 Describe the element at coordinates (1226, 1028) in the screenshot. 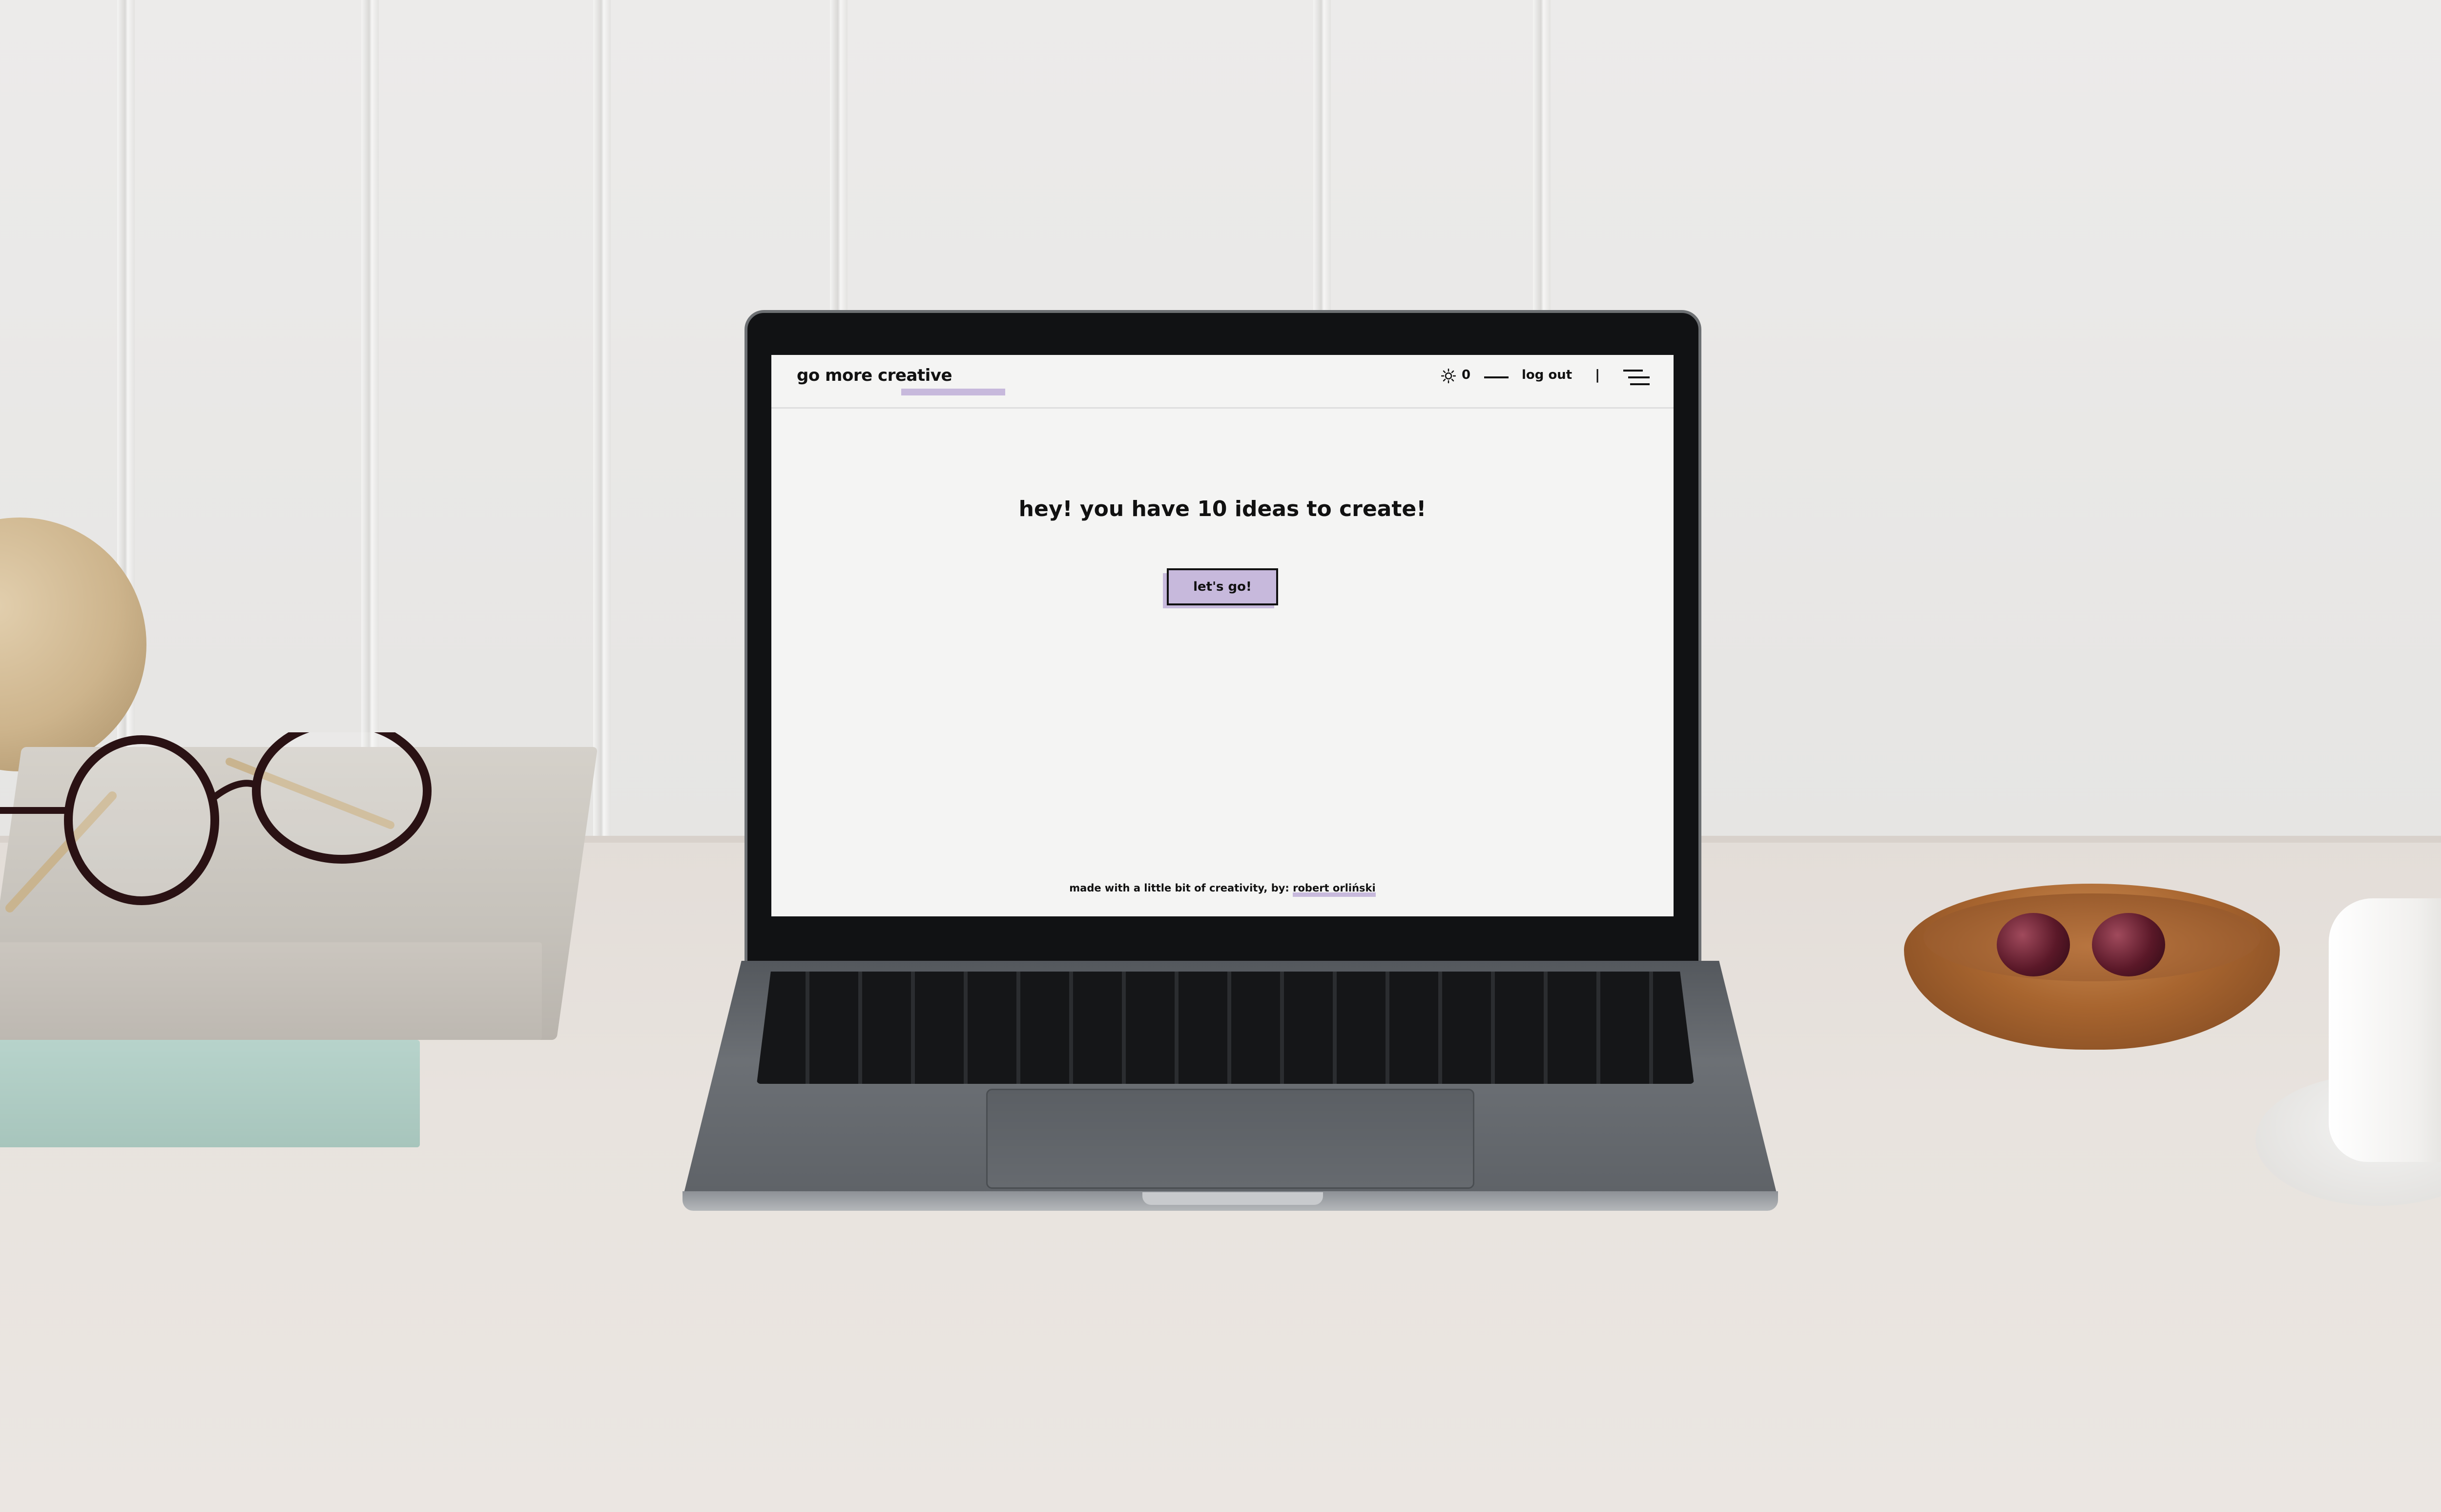

I see `laptop-keyboard` at that location.